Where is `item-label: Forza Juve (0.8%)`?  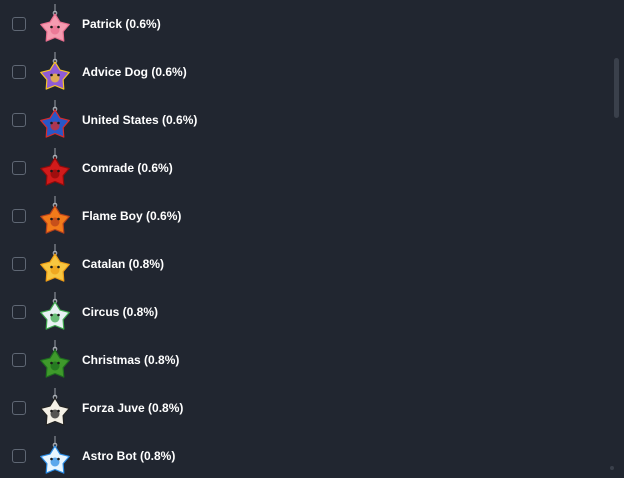
item-label: Forza Juve (0.8%) is located at coordinates (133, 408).